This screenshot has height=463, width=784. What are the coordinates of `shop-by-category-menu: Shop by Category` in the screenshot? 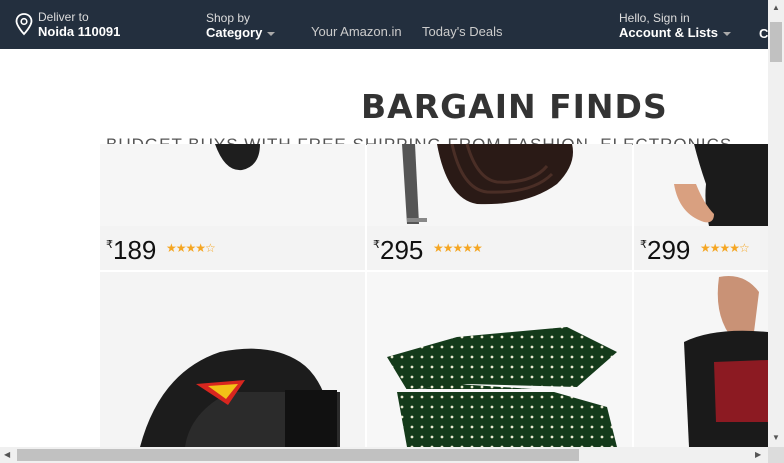 It's located at (241, 26).